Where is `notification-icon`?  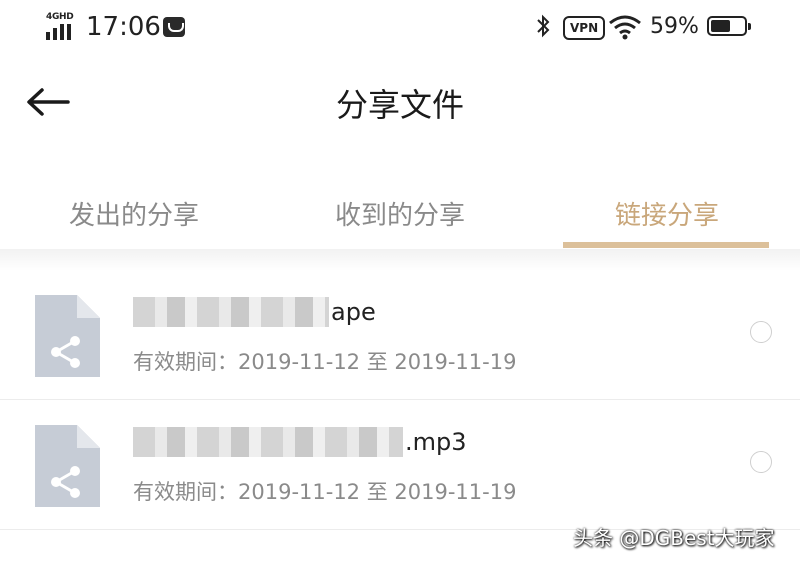 notification-icon is located at coordinates (174, 27).